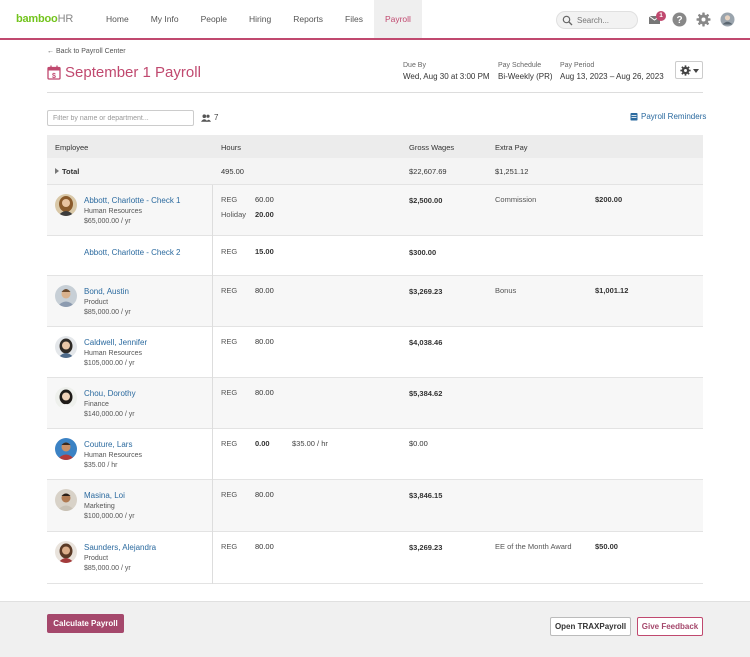  Describe the element at coordinates (57, 171) in the screenshot. I see `expand-caret-icon` at that location.